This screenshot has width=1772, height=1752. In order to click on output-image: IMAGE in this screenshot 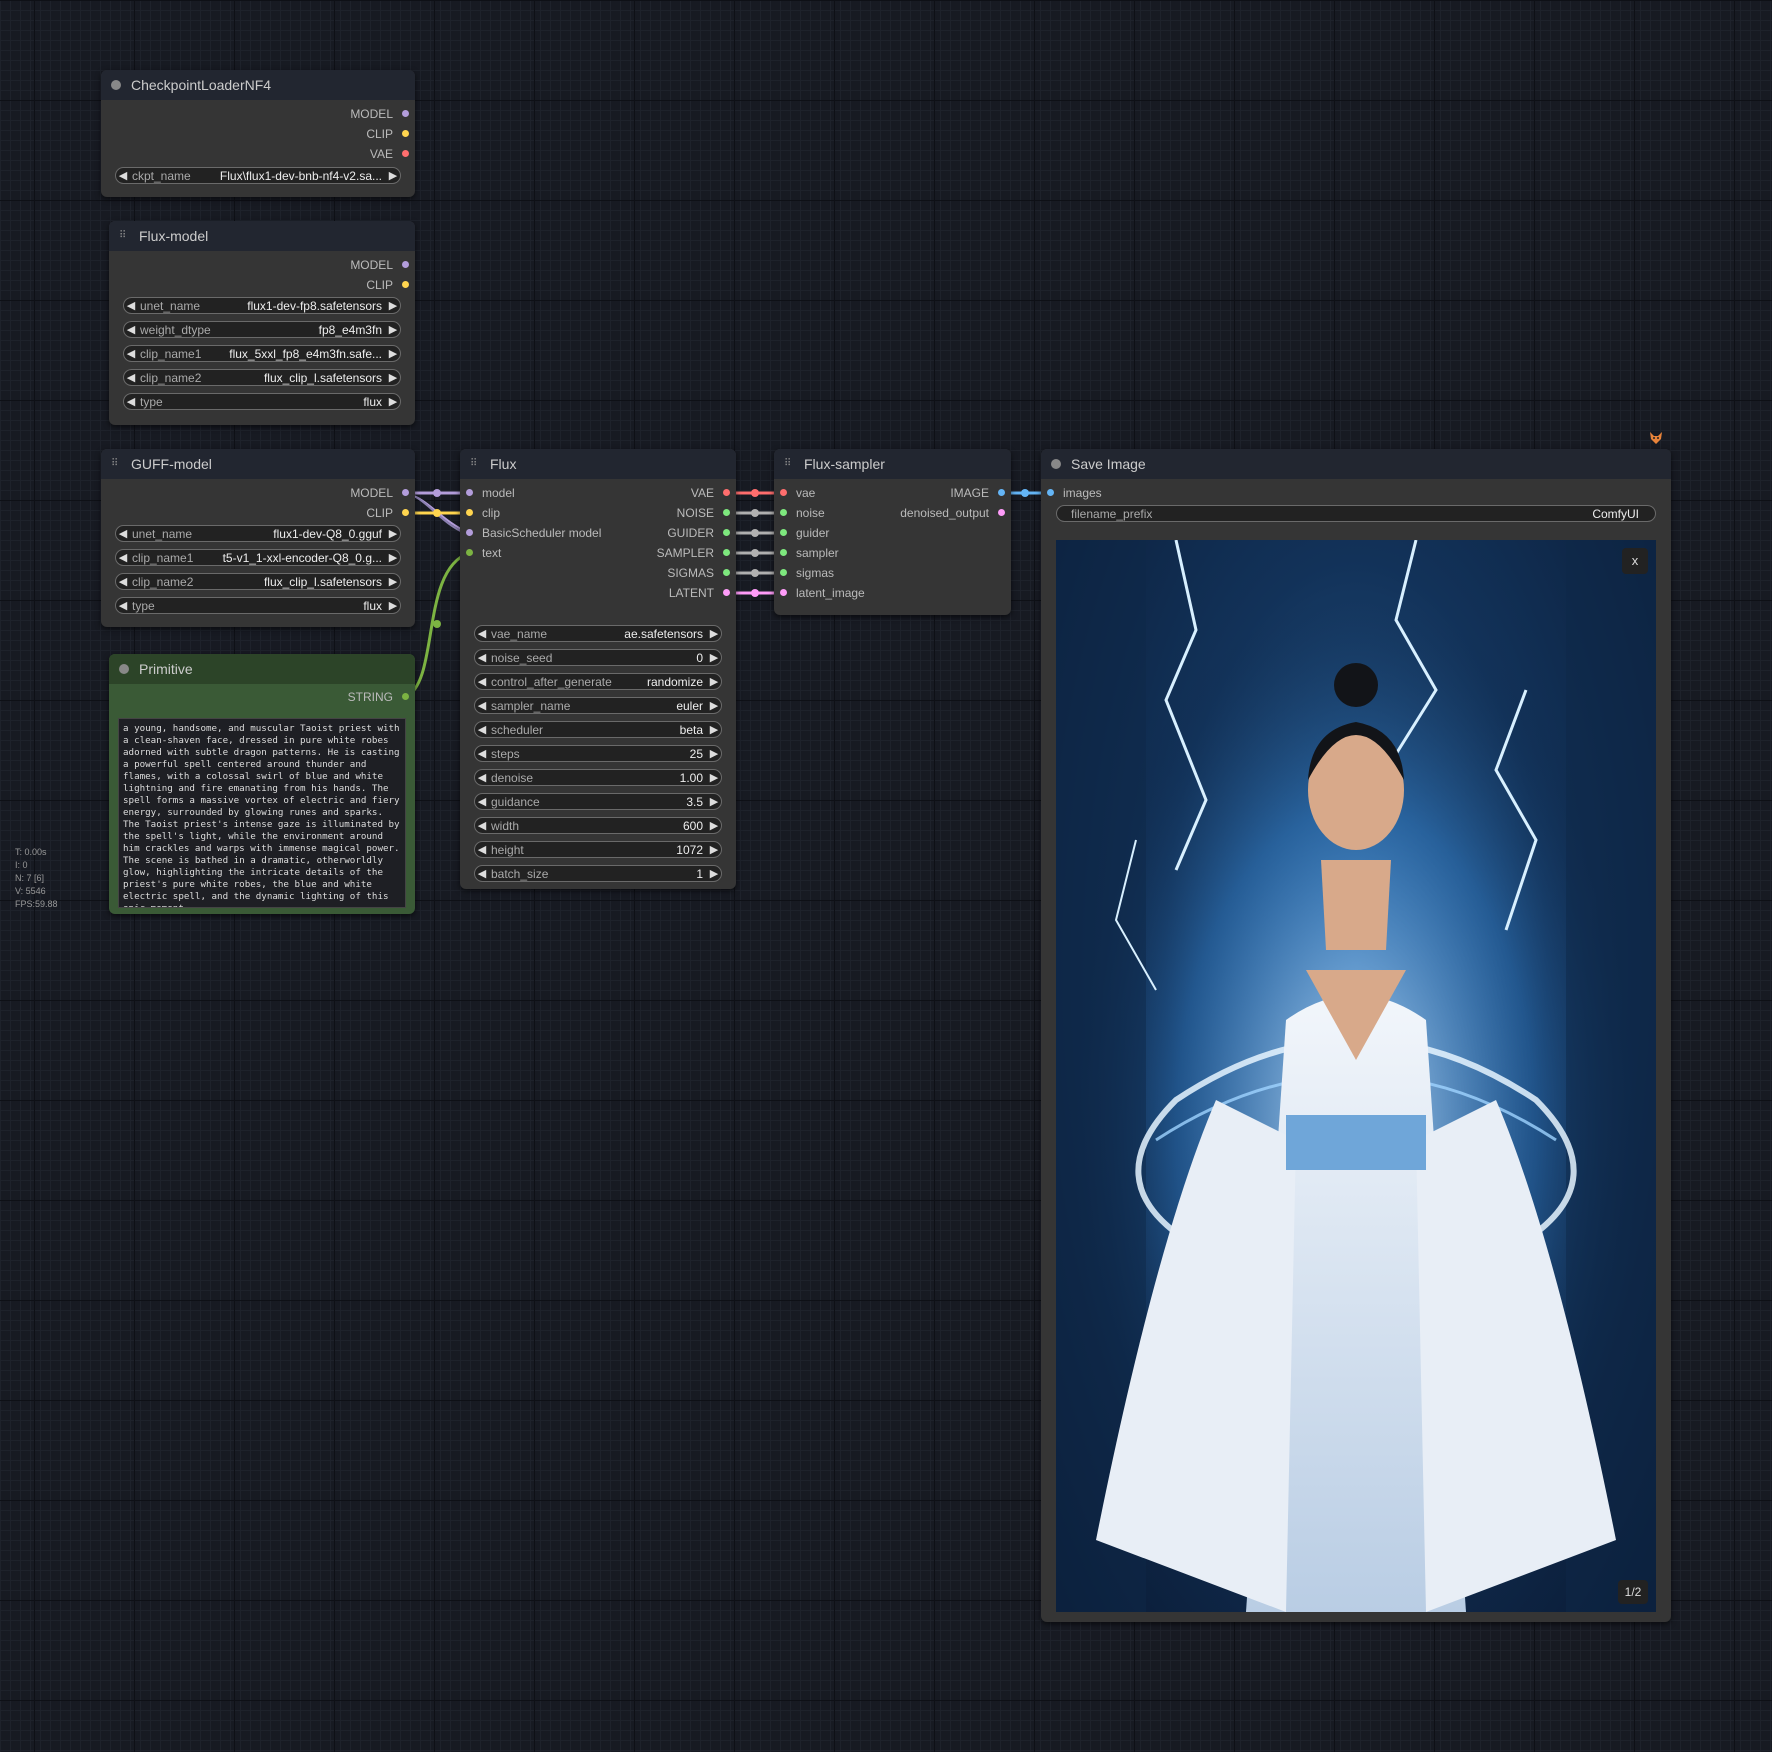, I will do `click(980, 493)`.